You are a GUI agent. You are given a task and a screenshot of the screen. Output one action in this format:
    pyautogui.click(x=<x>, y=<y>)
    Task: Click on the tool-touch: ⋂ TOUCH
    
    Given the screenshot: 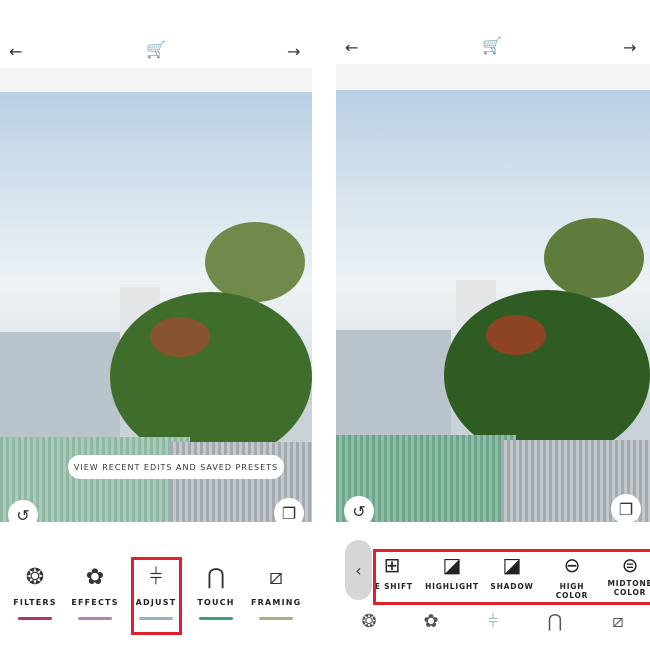 What is the action you would take?
    pyautogui.click(x=216, y=592)
    